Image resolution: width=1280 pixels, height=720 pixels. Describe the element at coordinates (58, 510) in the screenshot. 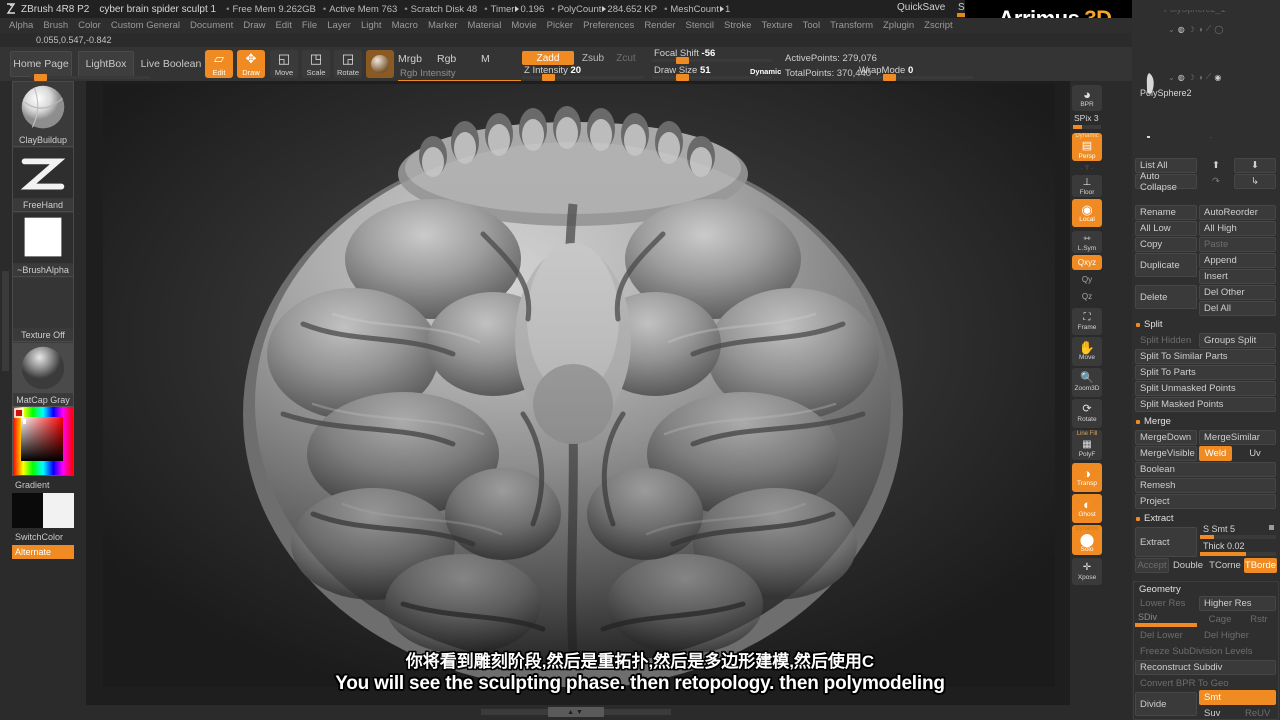

I see `secondary-color-swatch` at that location.